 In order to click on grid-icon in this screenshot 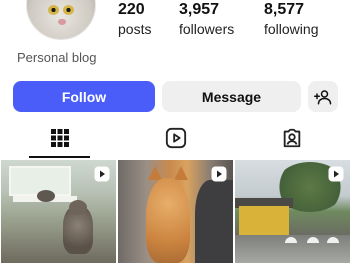, I will do `click(60, 138)`.